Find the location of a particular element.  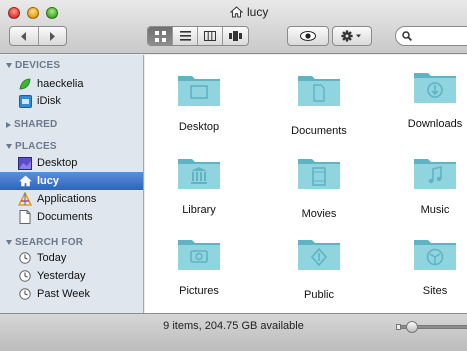

sidebar-header-label: SHARED is located at coordinates (36, 124).